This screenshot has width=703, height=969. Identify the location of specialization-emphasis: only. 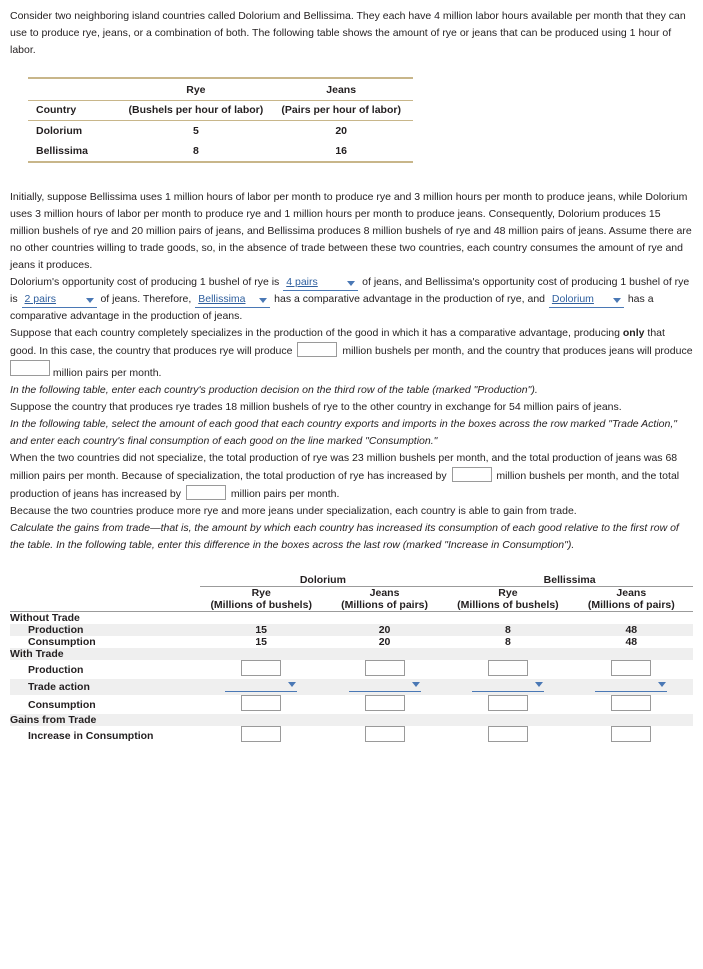
(633, 333).